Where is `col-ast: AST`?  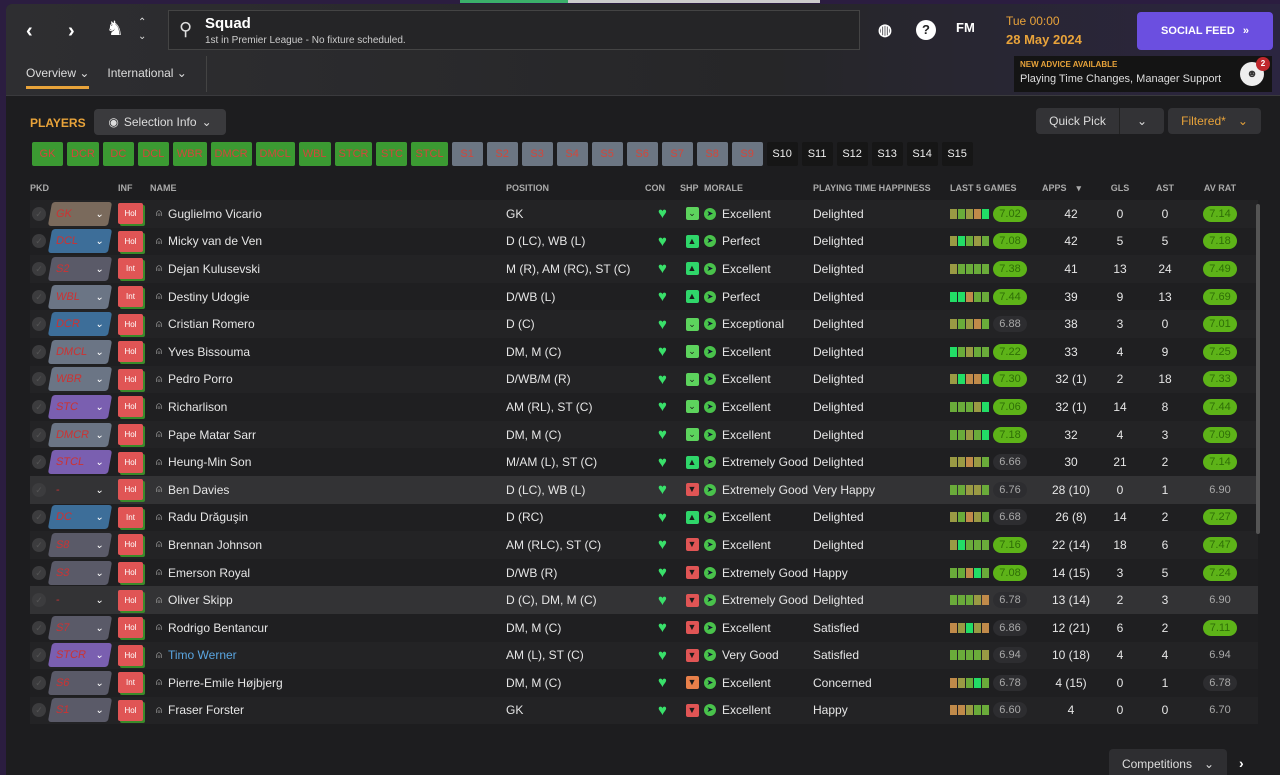
col-ast: AST is located at coordinates (1165, 188).